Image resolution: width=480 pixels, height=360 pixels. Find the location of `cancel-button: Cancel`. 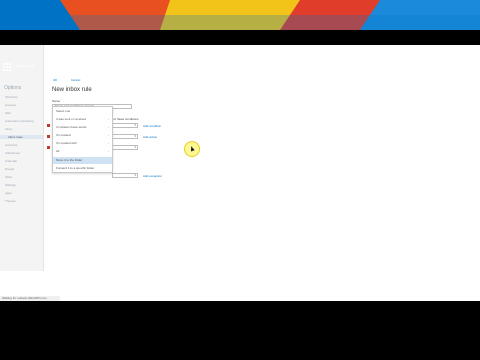

cancel-button: Cancel is located at coordinates (75, 80).